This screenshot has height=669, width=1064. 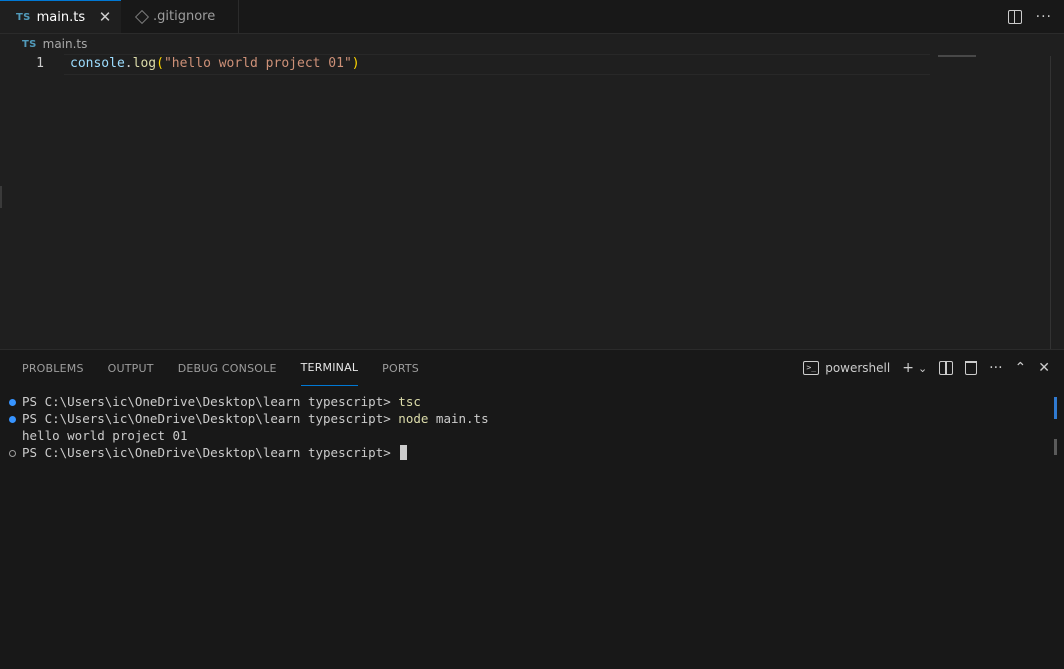 What do you see at coordinates (97, 63) in the screenshot?
I see `code-token-object: console` at bounding box center [97, 63].